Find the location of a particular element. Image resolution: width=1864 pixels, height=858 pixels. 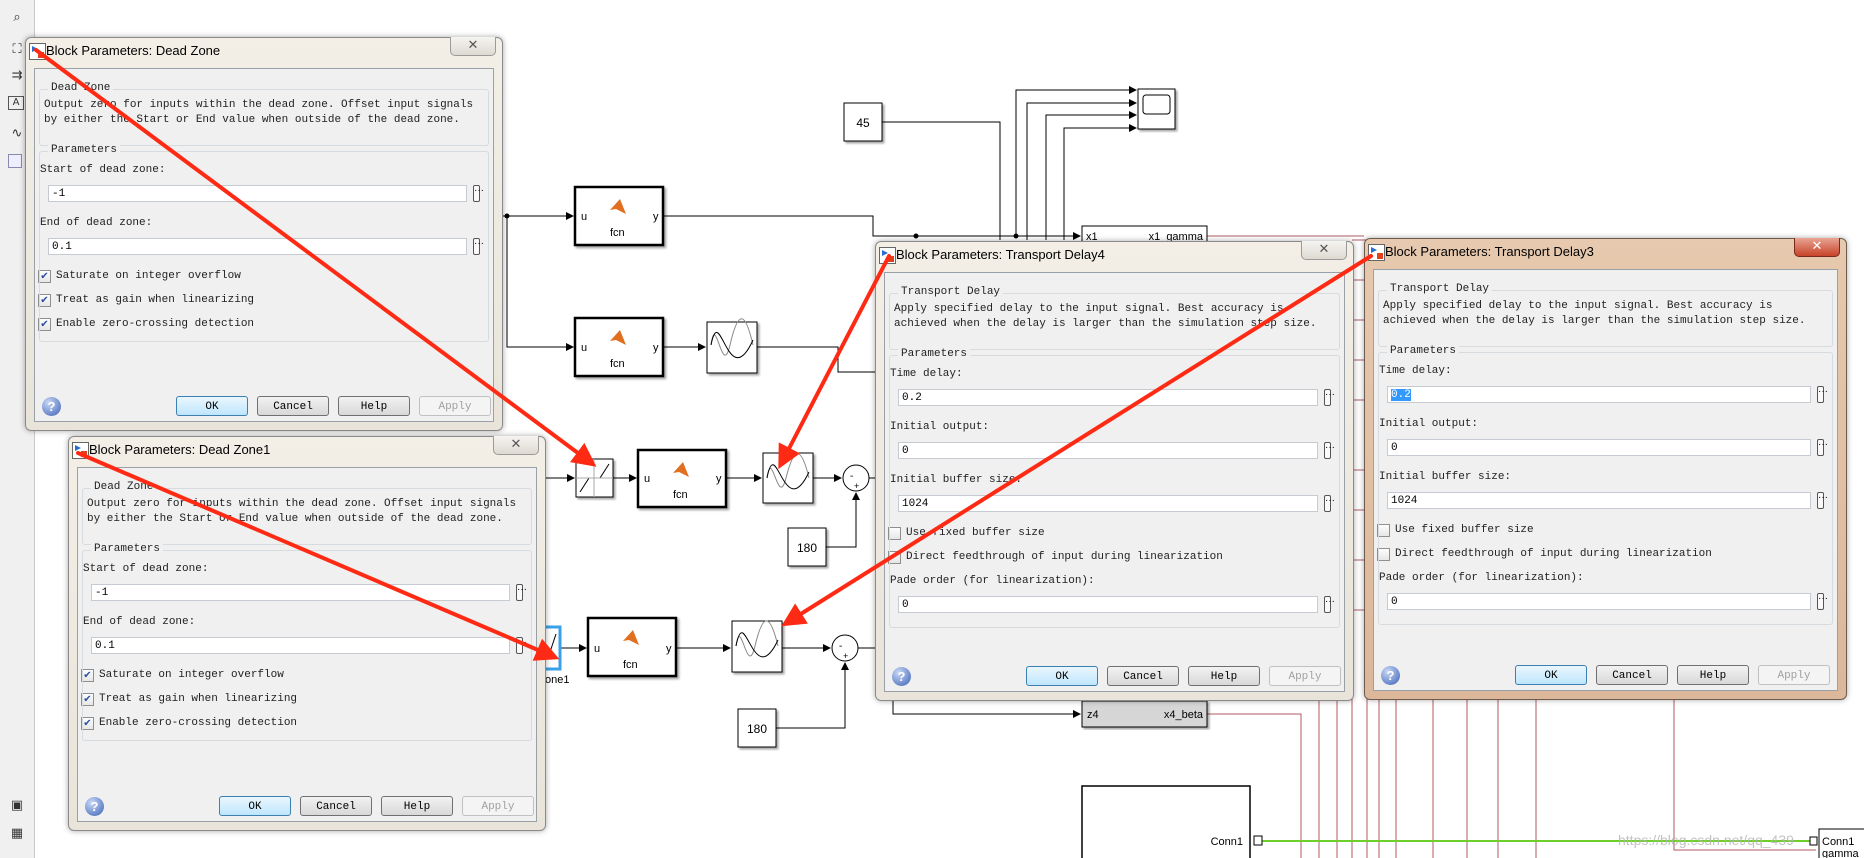

dialog-title: Block Parameters: Transport Delay3 is located at coordinates (1489, 251).